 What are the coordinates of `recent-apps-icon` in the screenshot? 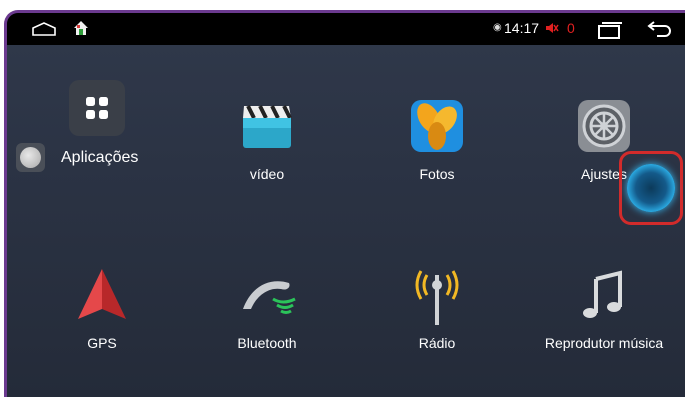 It's located at (610, 32).